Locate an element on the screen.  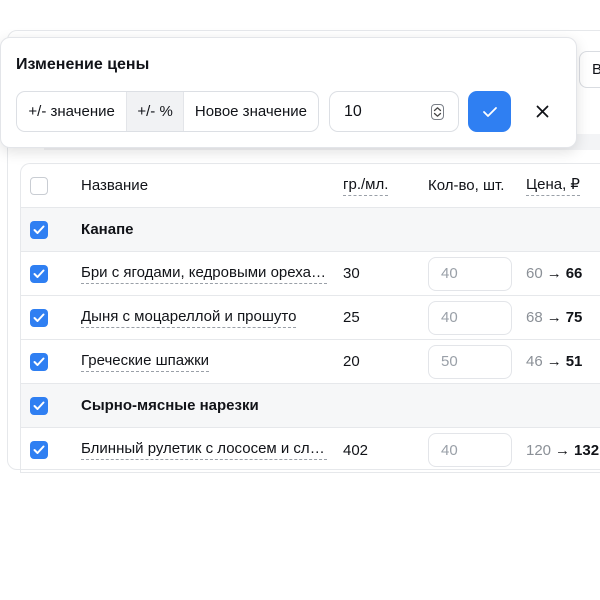
value-input: 10 is located at coordinates (394, 111).